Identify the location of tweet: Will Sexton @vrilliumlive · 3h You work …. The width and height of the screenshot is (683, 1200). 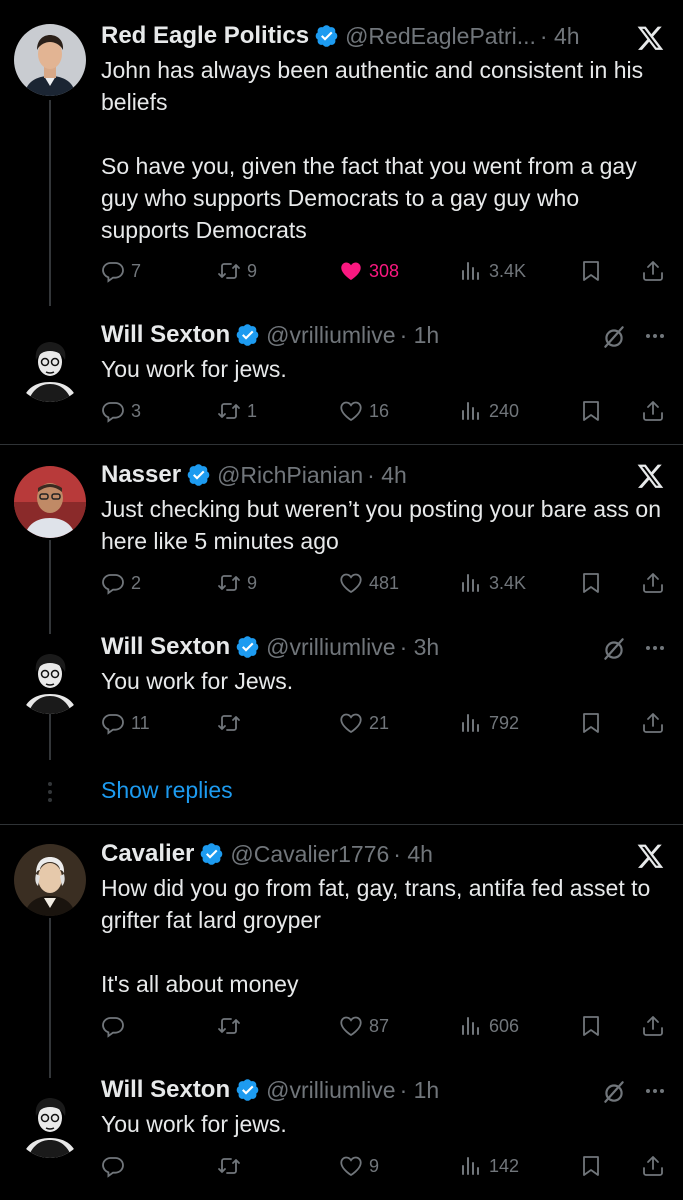
(341, 684).